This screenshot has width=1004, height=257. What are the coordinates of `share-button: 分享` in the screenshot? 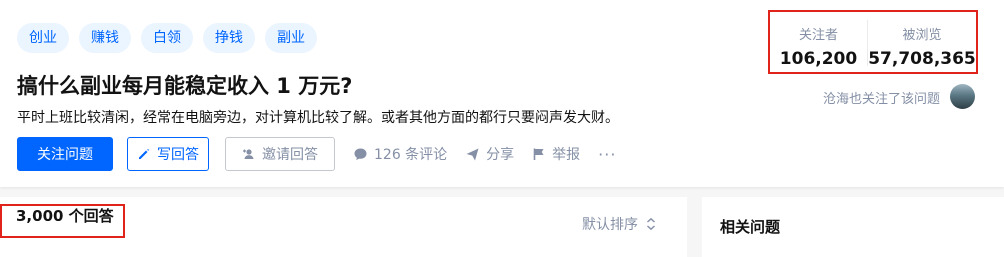 It's located at (489, 154).